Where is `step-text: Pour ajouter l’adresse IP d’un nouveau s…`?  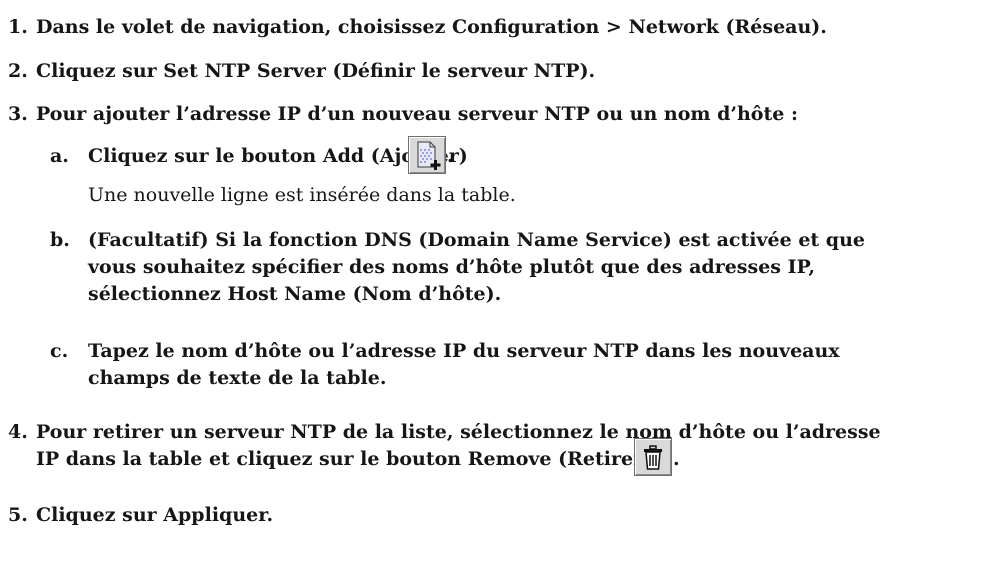
step-text: Pour ajouter l’adresse IP d’un nouveau s… is located at coordinates (417, 114).